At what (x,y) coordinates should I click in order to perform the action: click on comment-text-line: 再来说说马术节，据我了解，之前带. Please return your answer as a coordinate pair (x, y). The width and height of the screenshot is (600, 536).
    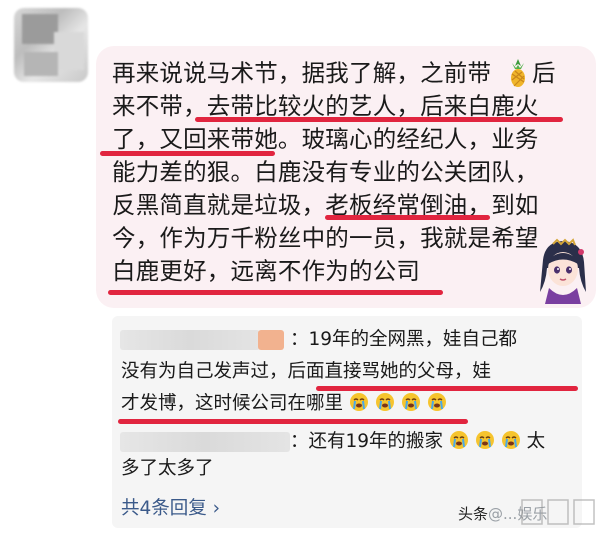
    Looking at the image, I should click on (302, 73).